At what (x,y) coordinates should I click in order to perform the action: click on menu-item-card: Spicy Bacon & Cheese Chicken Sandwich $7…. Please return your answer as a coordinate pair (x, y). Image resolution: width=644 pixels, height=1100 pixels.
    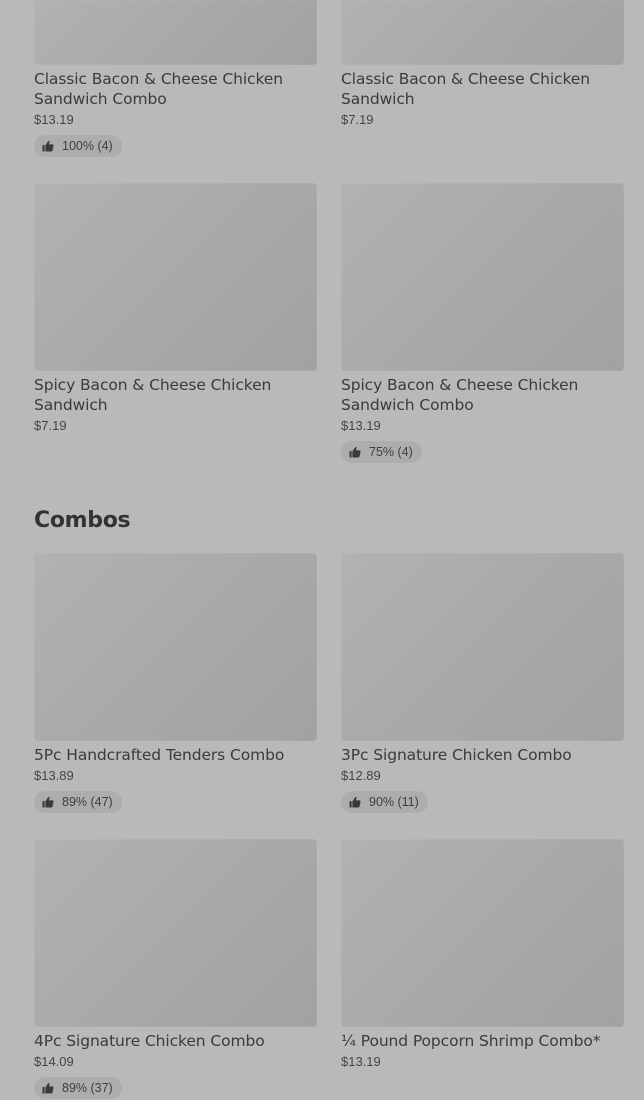
    Looking at the image, I should click on (176, 308).